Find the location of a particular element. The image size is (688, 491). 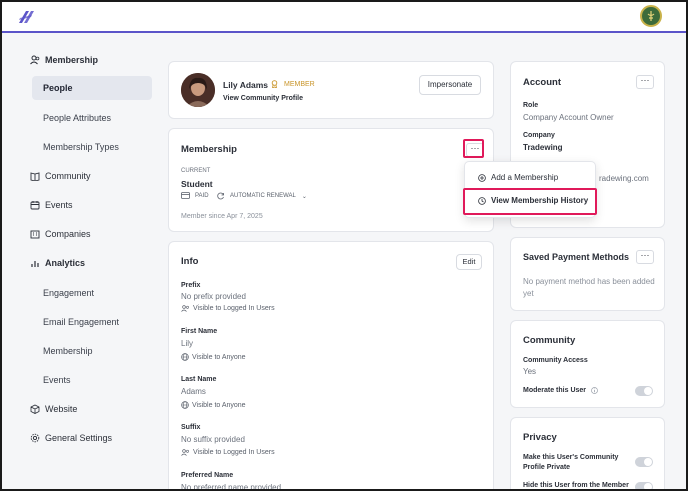

sidebar-item-people: People is located at coordinates (92, 88).